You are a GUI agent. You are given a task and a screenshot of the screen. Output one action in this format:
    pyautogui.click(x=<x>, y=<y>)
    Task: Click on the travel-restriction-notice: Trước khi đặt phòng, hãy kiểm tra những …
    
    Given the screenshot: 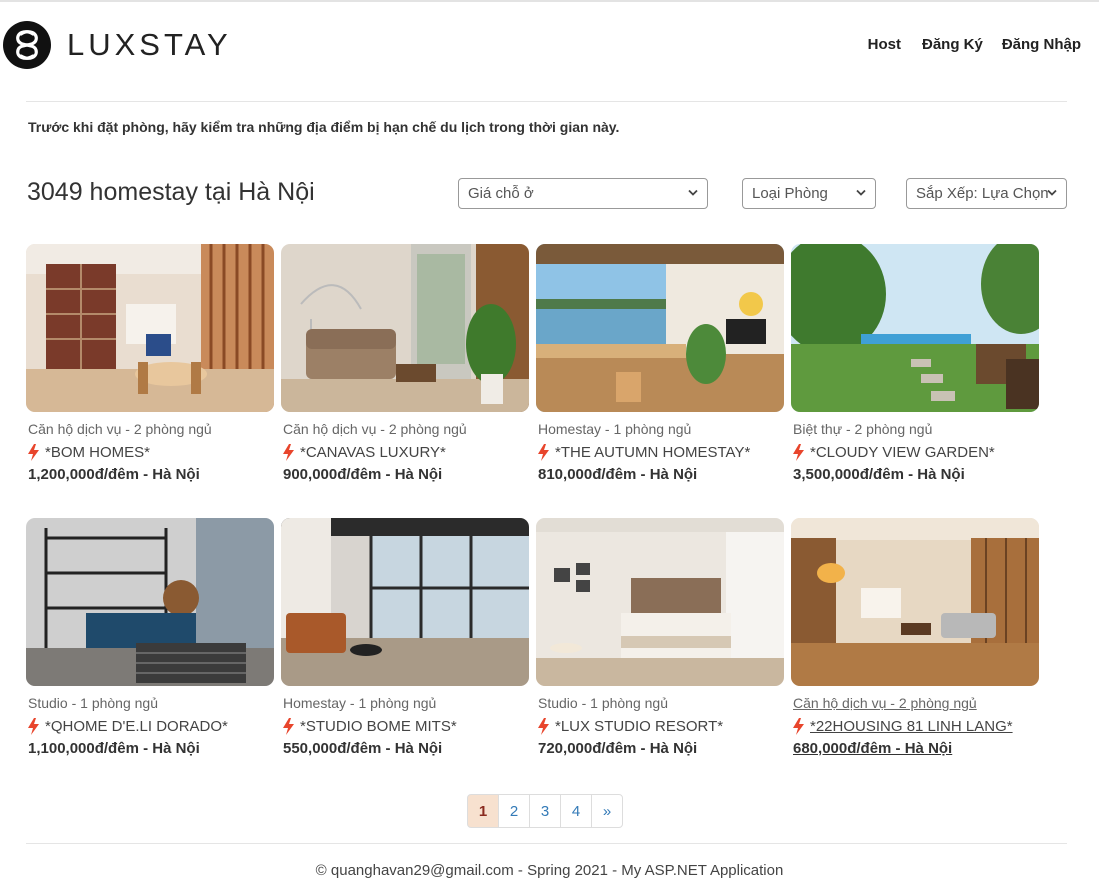 What is the action you would take?
    pyautogui.click(x=324, y=127)
    